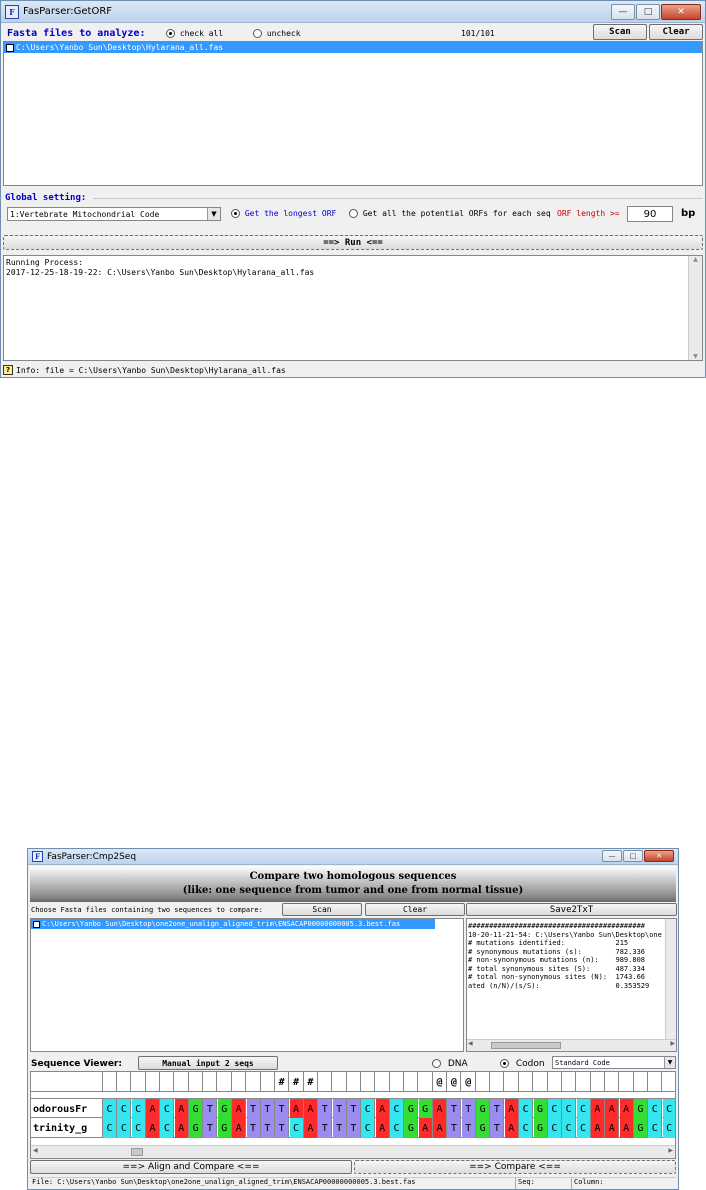 The height and width of the screenshot is (1190, 706). What do you see at coordinates (695, 356) in the screenshot?
I see `scroll-down-icon: ▼` at bounding box center [695, 356].